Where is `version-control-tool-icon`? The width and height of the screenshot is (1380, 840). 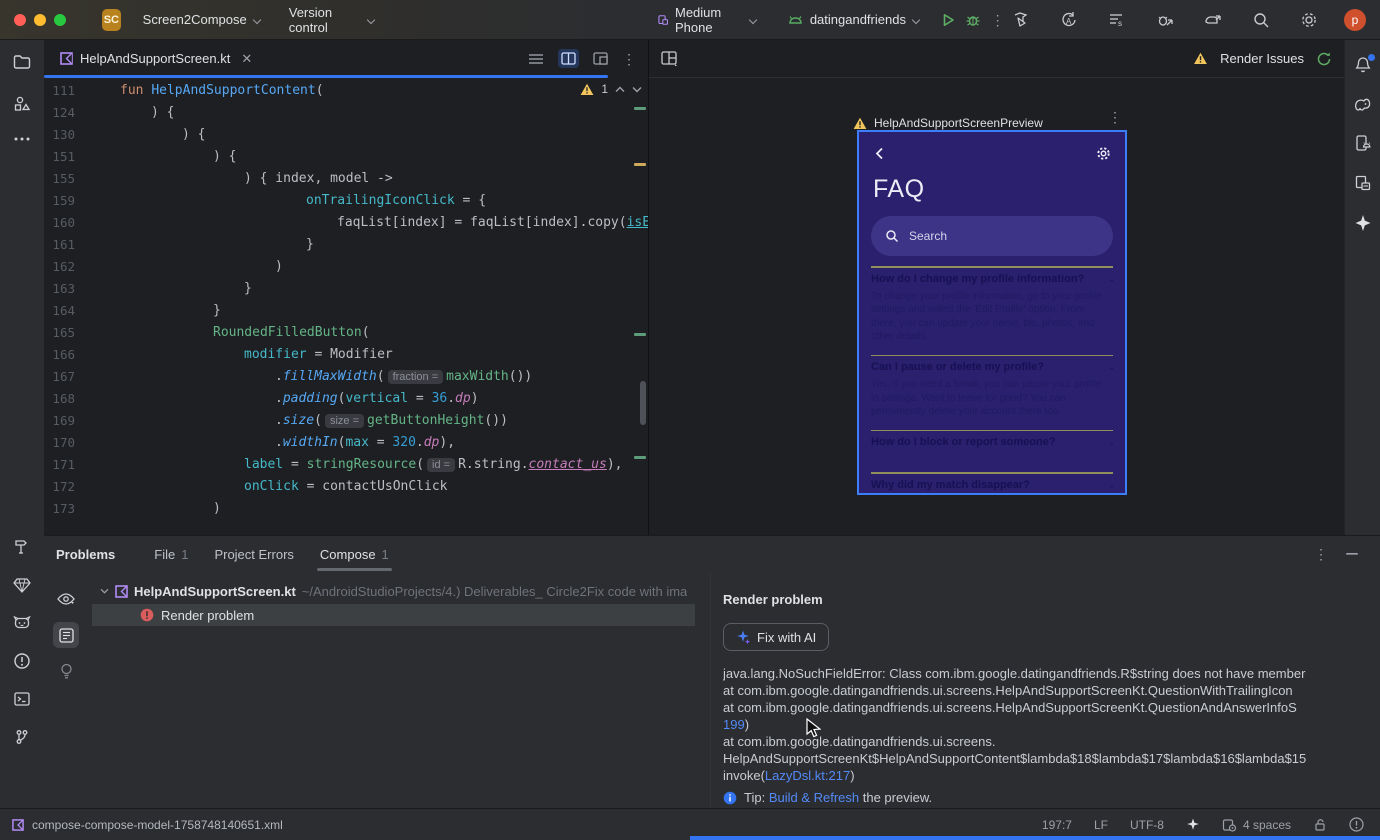
version-control-tool-icon is located at coordinates (22, 737).